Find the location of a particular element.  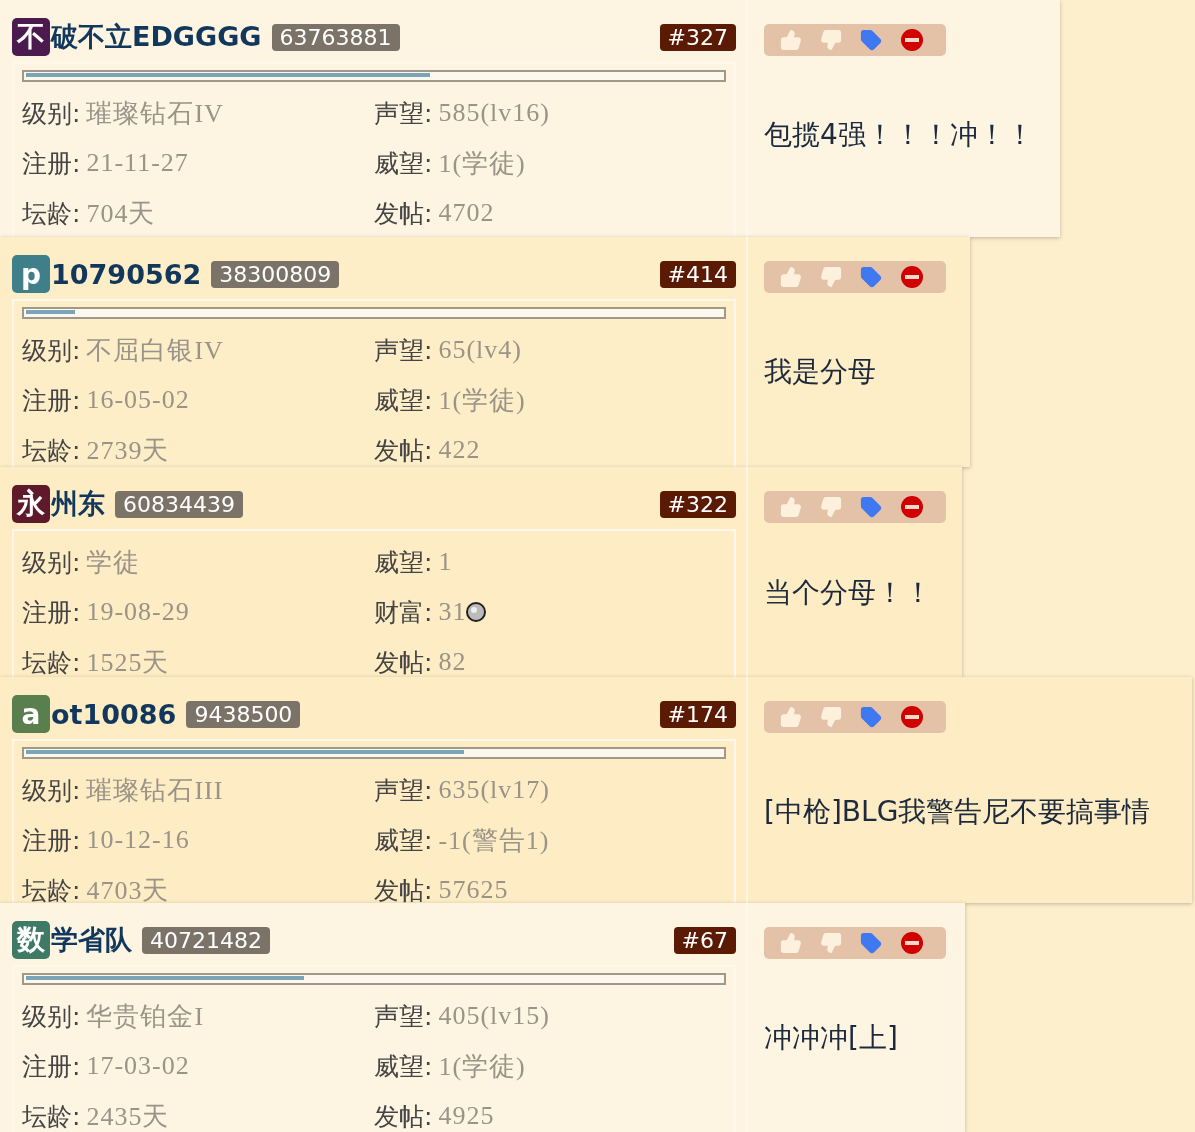

stat-value: 不屈白银IV is located at coordinates (155, 350).